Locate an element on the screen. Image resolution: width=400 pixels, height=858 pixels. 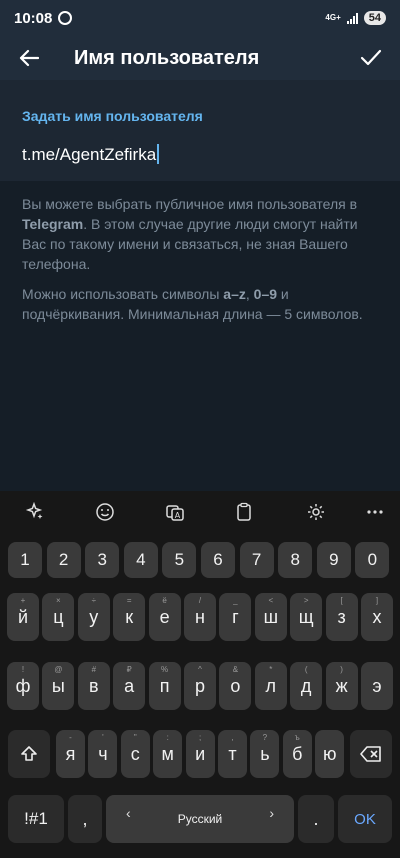
key-н: / н is located at coordinates (200, 617).